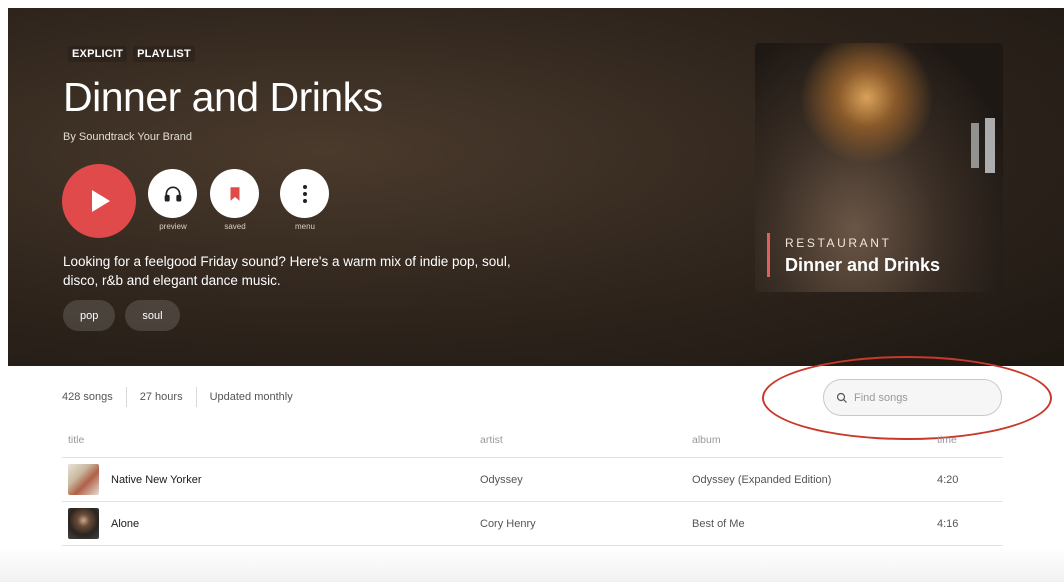 The width and height of the screenshot is (1064, 582). Describe the element at coordinates (304, 226) in the screenshot. I see `menu-label: menu` at that location.